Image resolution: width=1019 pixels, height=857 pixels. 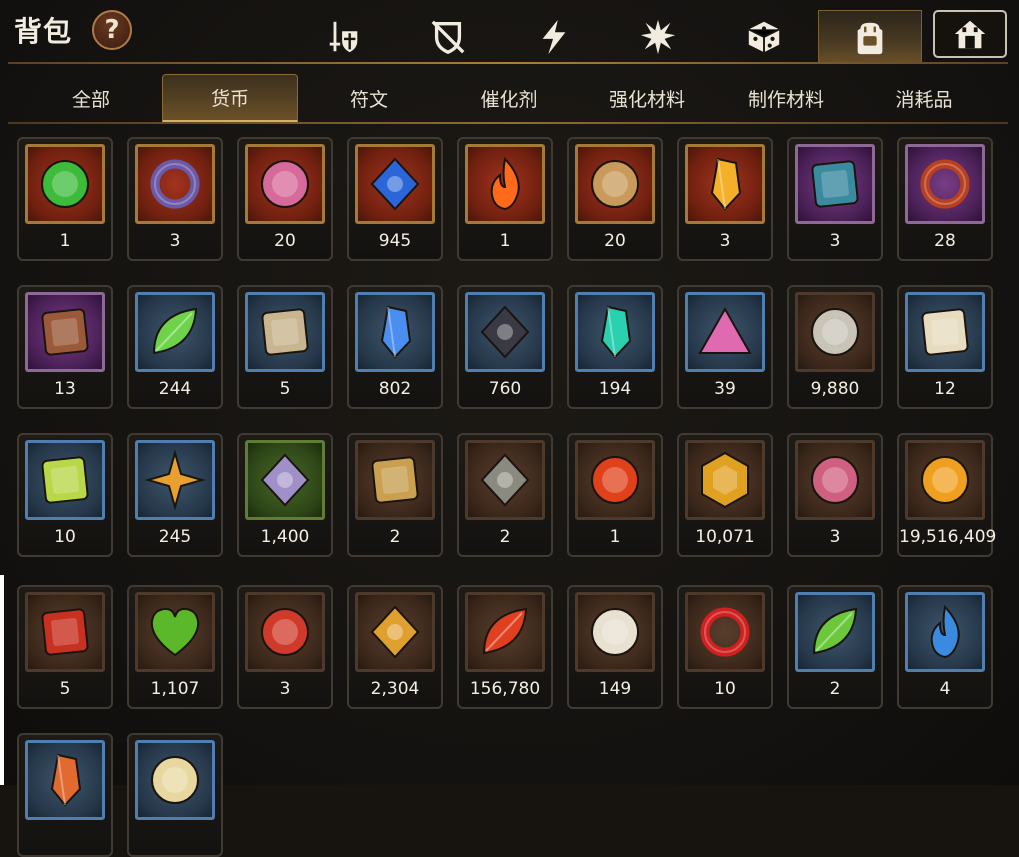 I want to click on fist-medal-icon, so click(x=395, y=632).